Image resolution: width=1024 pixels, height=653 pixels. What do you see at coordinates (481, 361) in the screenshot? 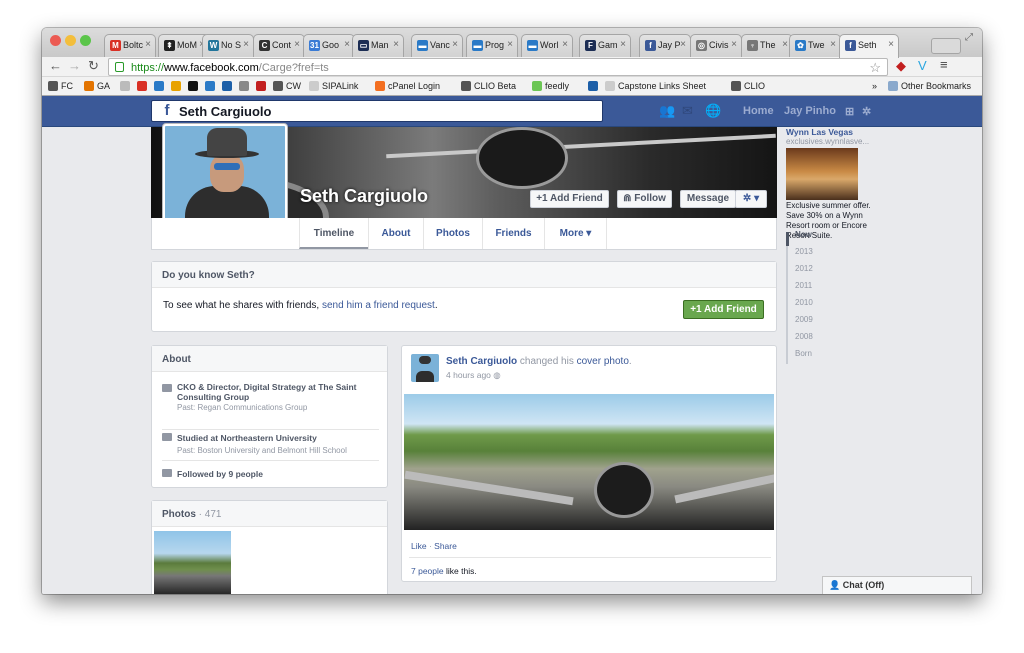
I see `post-author-link: Seth Cargiuolo` at bounding box center [481, 361].